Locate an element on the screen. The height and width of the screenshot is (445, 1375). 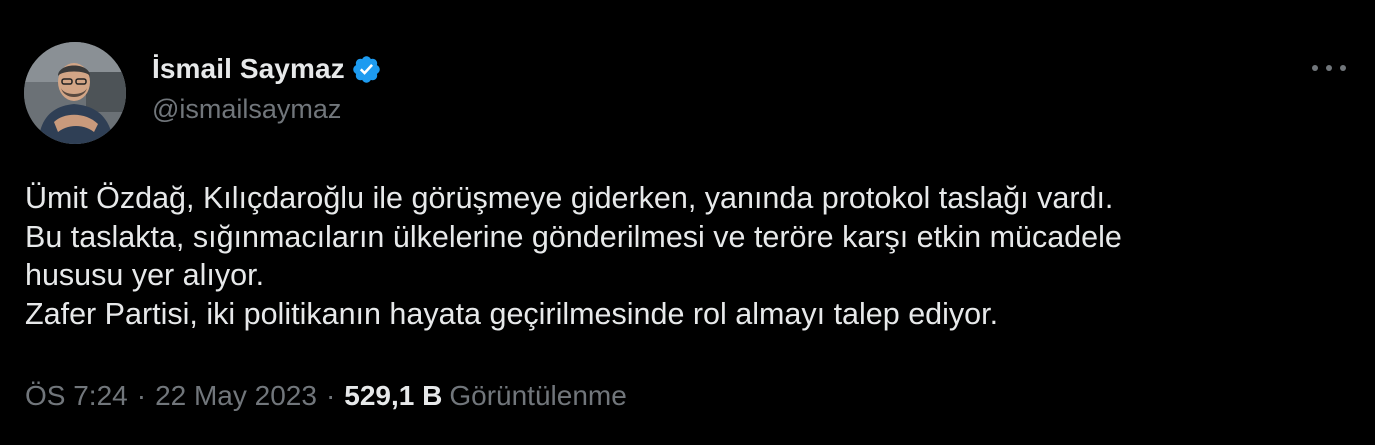
tweet-time: ÖS 7:24 is located at coordinates (76, 396).